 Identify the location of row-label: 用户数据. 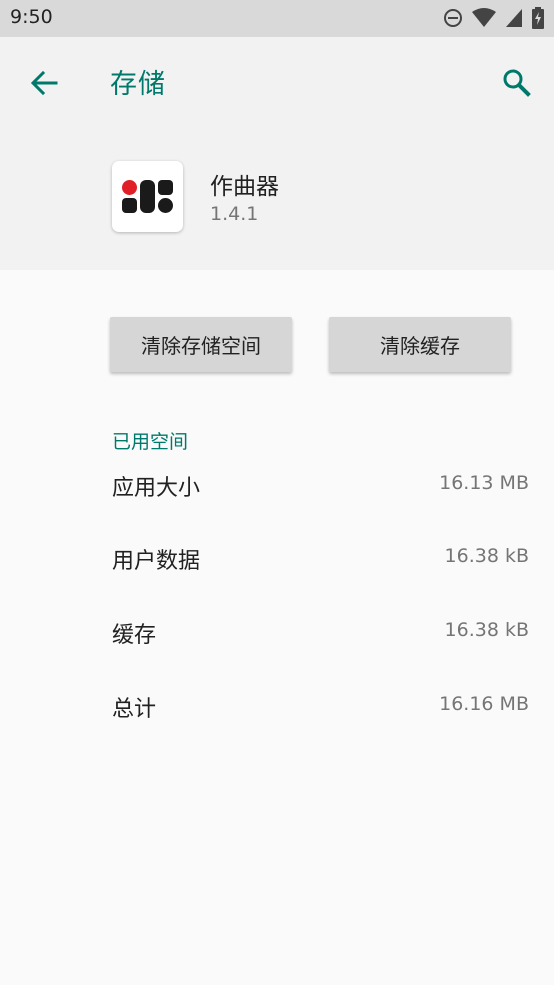
(156, 561).